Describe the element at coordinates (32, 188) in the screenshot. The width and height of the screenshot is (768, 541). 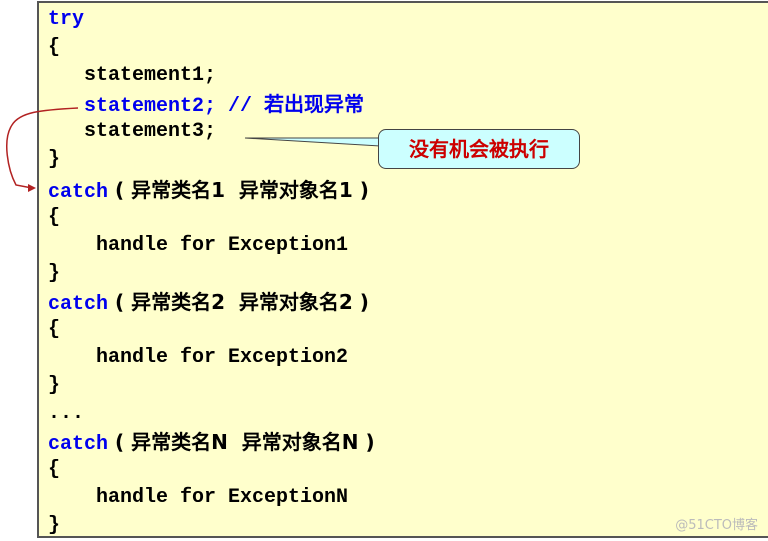
I see `arrow-head-icon` at that location.